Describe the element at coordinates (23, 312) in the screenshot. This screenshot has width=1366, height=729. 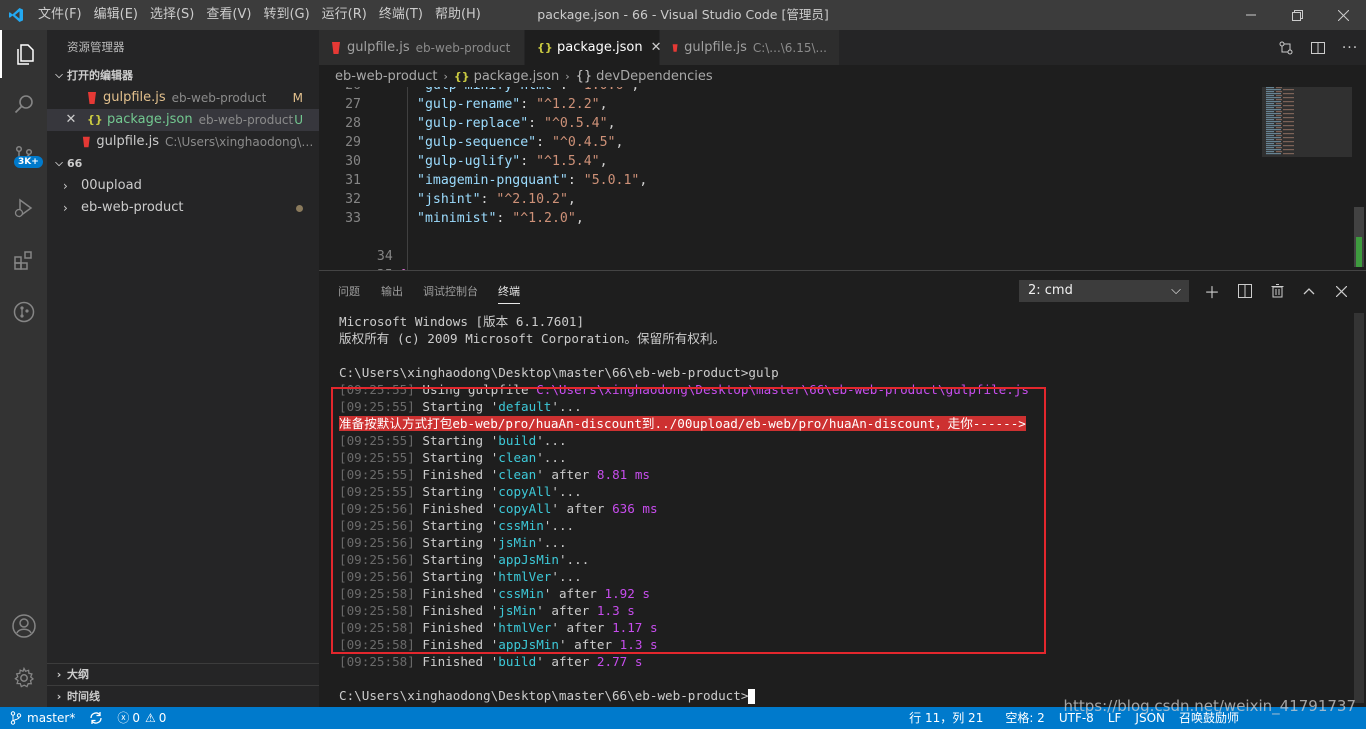
I see `gitlens-activity` at that location.